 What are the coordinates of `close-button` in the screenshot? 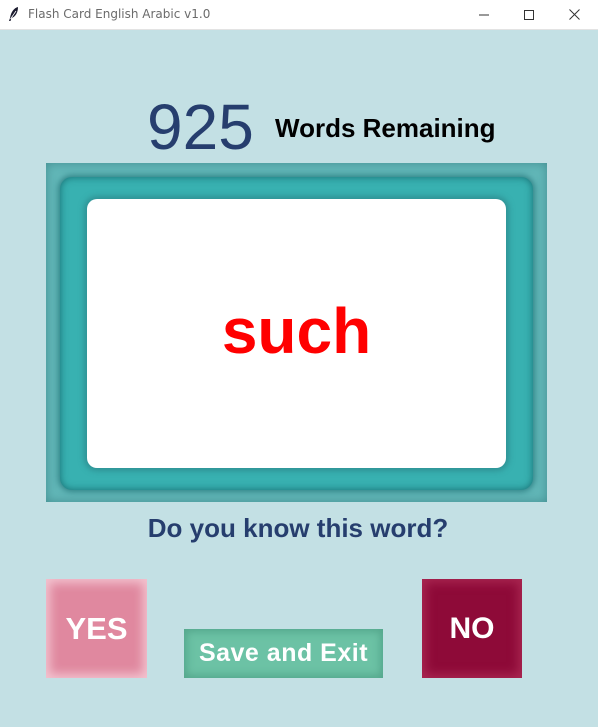 It's located at (574, 14).